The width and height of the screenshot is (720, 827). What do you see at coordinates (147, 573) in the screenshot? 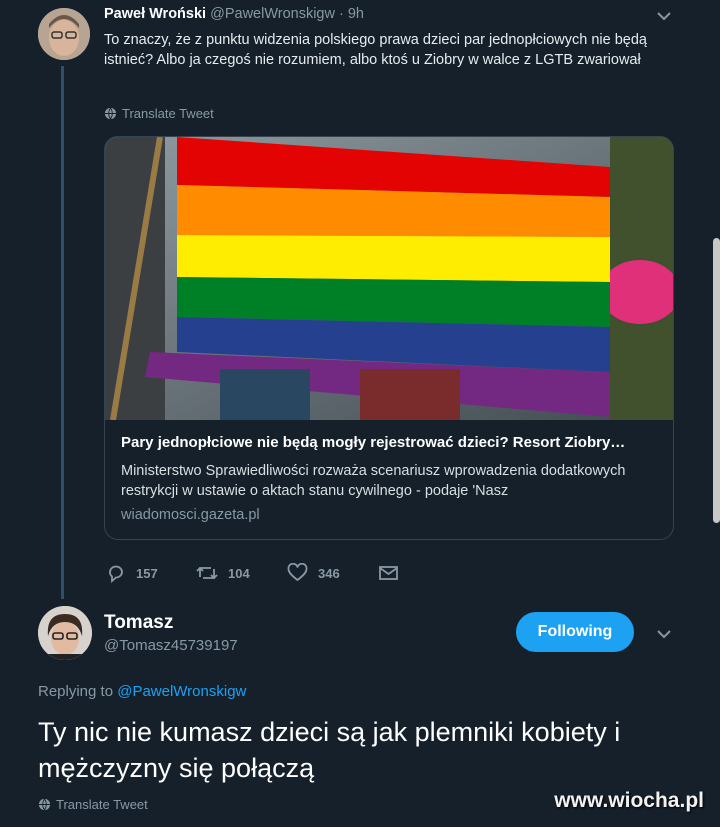
I see `reply-count: 157` at bounding box center [147, 573].